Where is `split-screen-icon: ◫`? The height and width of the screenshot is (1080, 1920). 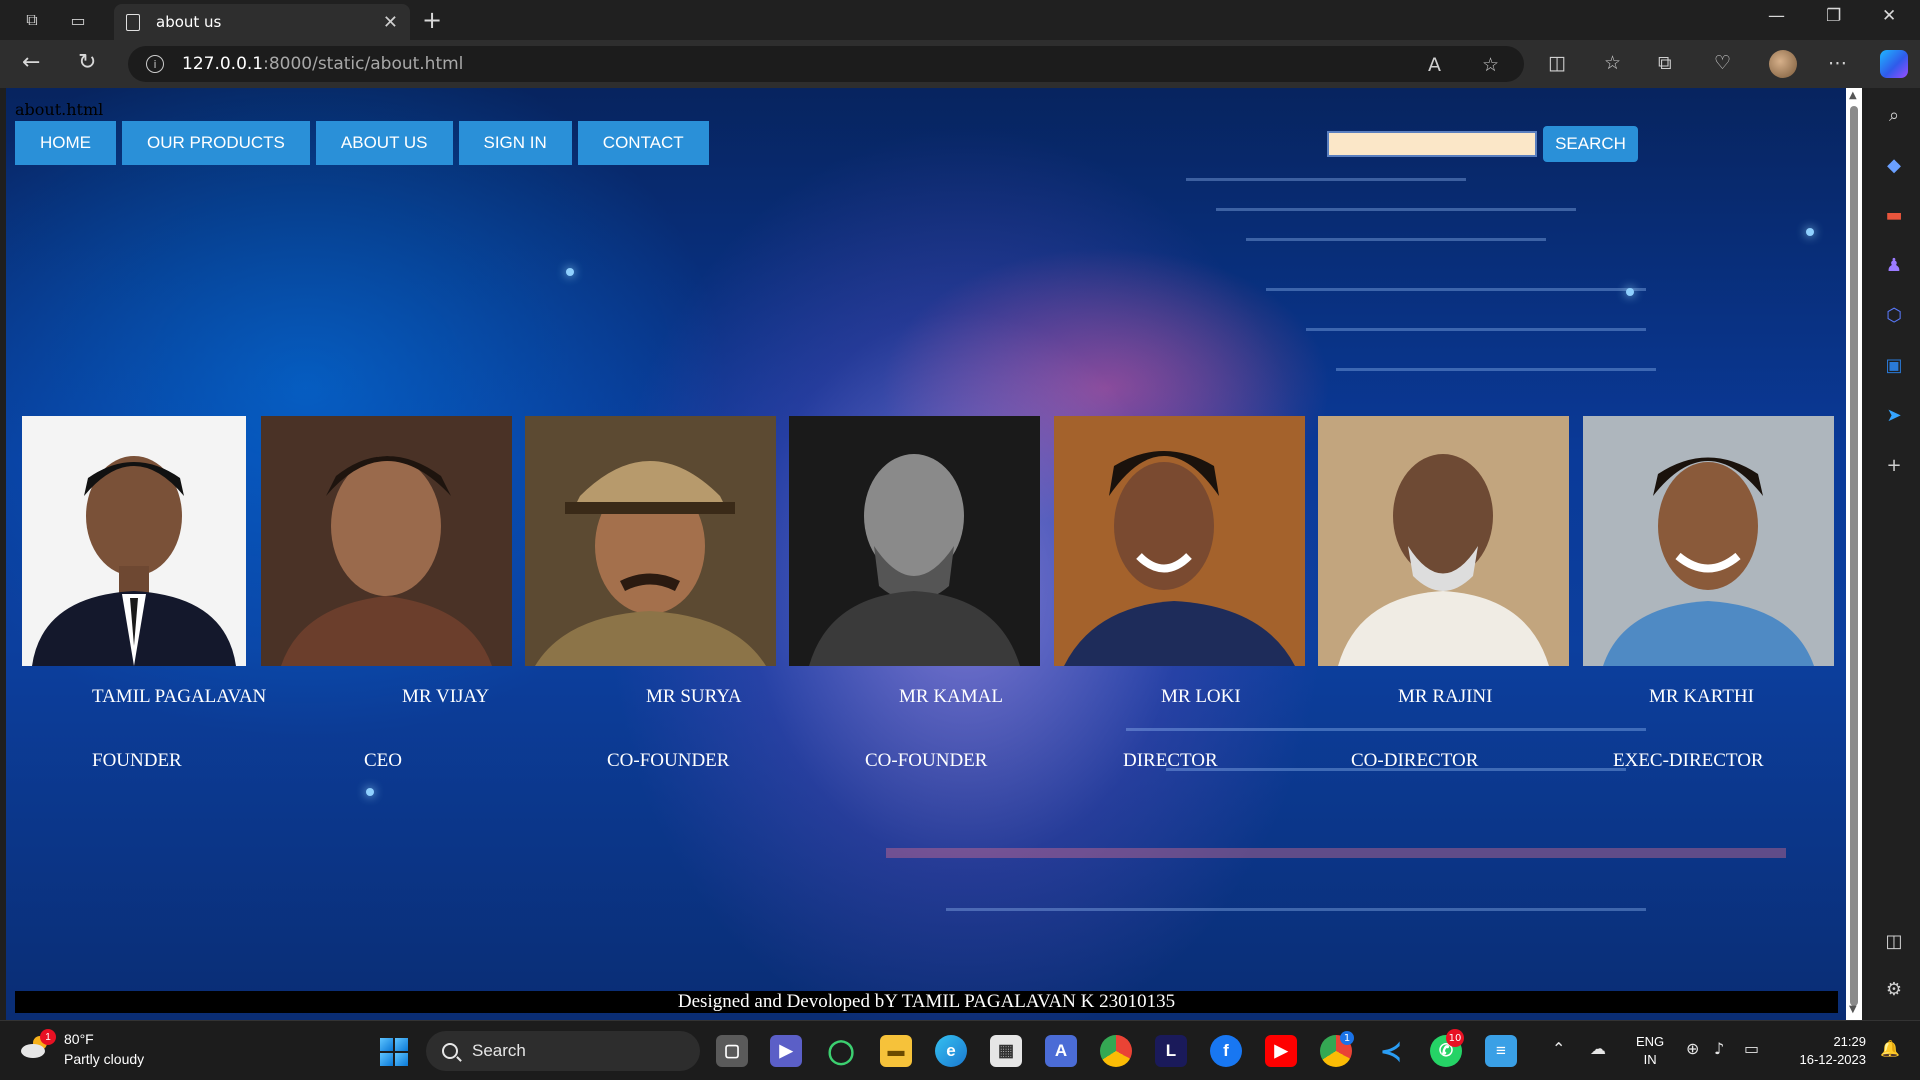 split-screen-icon: ◫ is located at coordinates (1557, 63).